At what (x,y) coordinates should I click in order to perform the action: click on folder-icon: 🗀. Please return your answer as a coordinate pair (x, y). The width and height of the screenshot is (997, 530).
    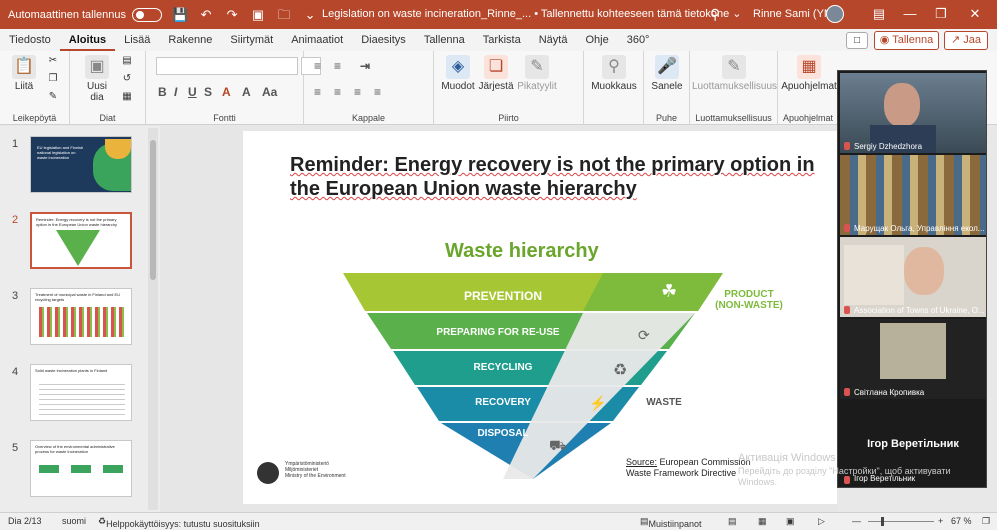
    Looking at the image, I should click on (284, 15).